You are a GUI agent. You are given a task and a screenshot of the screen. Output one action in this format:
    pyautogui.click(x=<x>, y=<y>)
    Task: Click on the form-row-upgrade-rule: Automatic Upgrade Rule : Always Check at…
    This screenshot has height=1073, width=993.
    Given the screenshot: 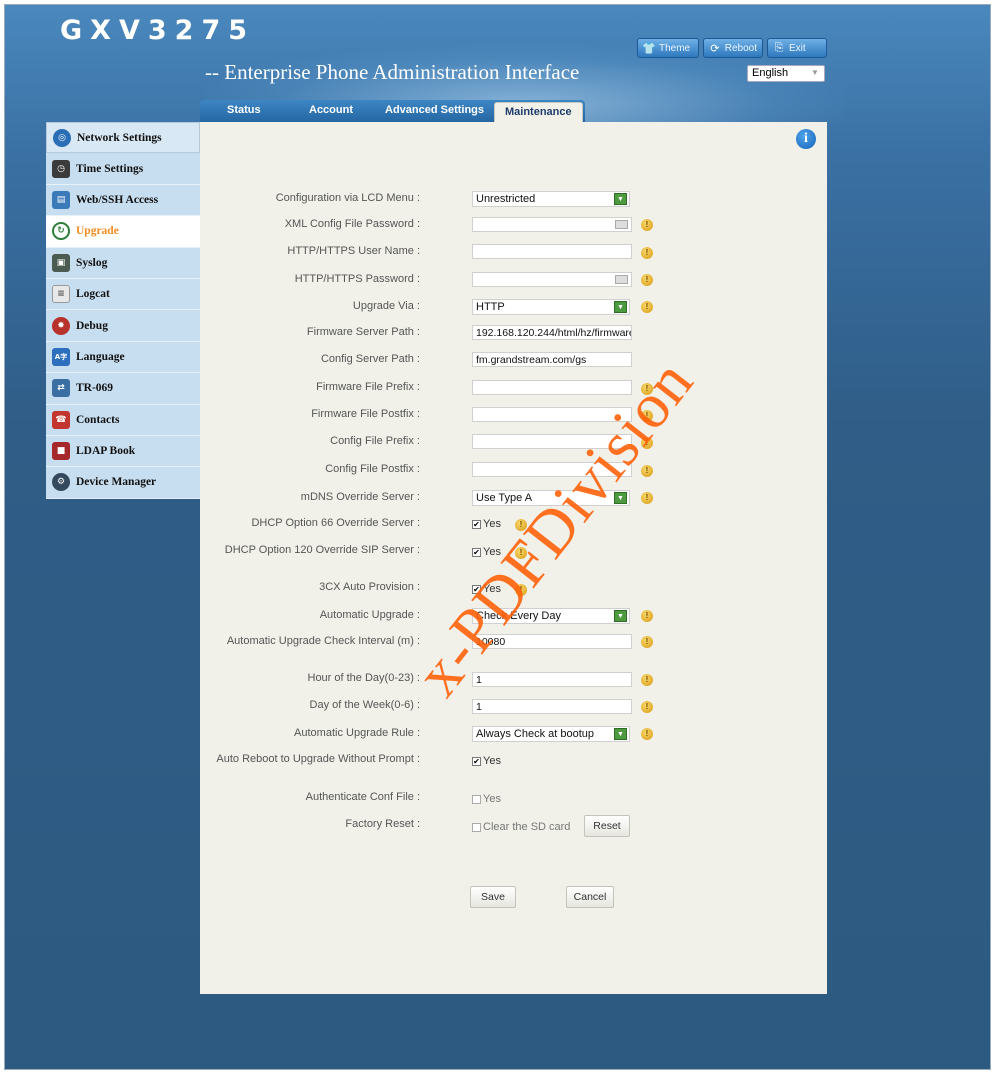 What is the action you would take?
    pyautogui.click(x=513, y=734)
    